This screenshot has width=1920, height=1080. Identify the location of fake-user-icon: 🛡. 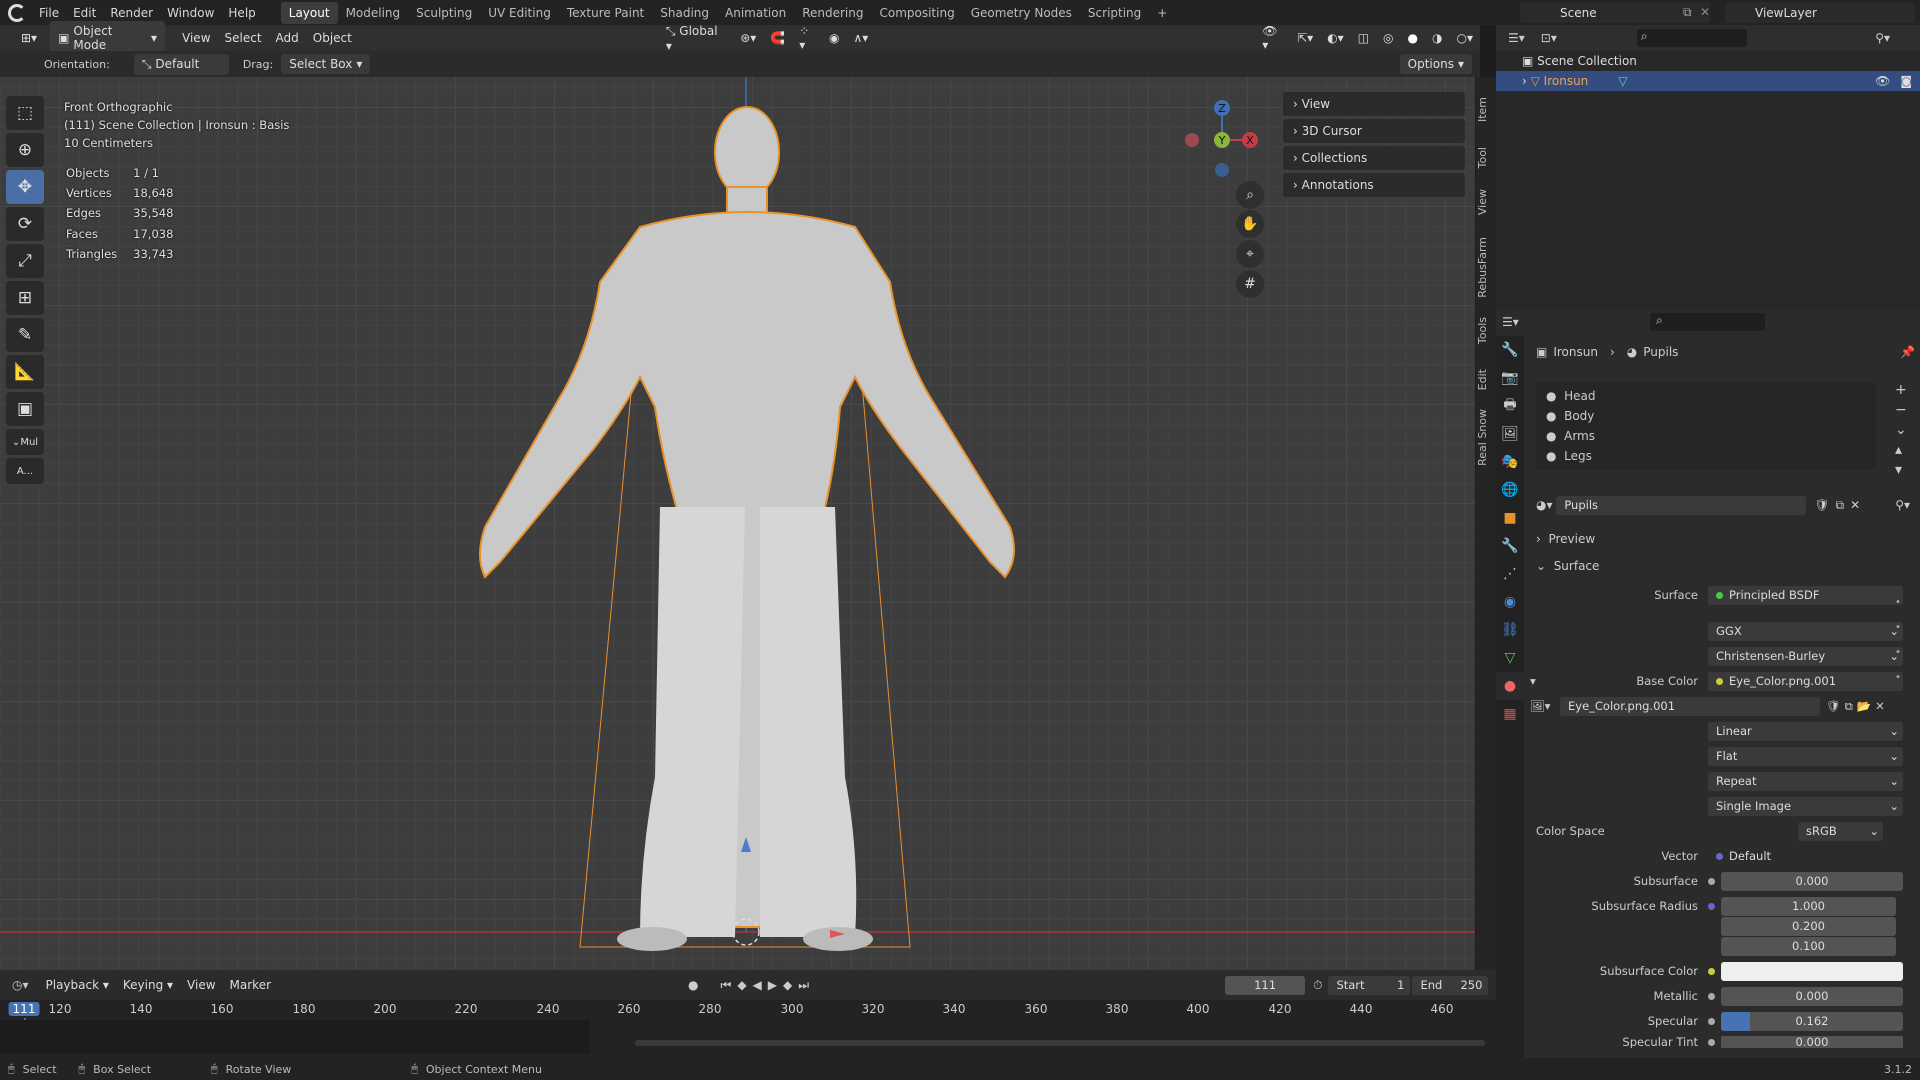
(1821, 505).